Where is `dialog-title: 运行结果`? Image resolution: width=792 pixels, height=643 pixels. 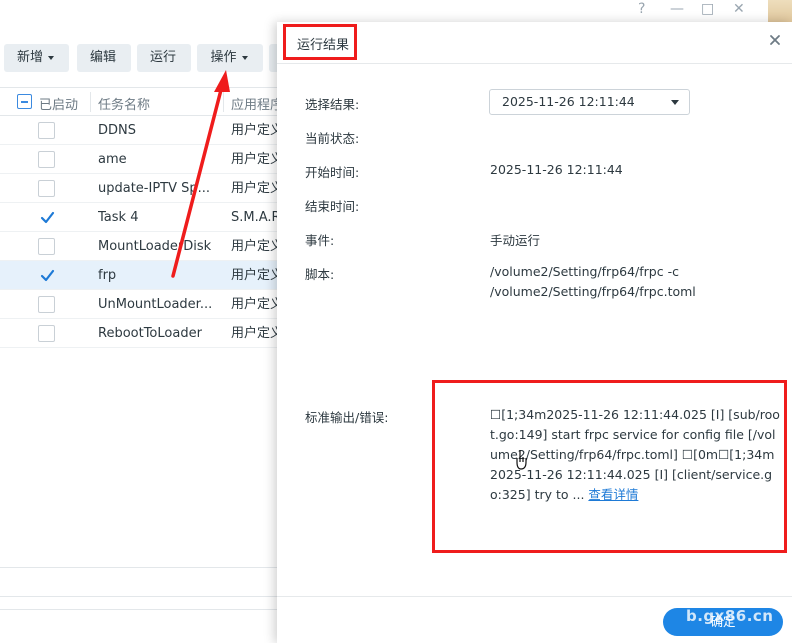
dialog-title: 运行结果 is located at coordinates (323, 45).